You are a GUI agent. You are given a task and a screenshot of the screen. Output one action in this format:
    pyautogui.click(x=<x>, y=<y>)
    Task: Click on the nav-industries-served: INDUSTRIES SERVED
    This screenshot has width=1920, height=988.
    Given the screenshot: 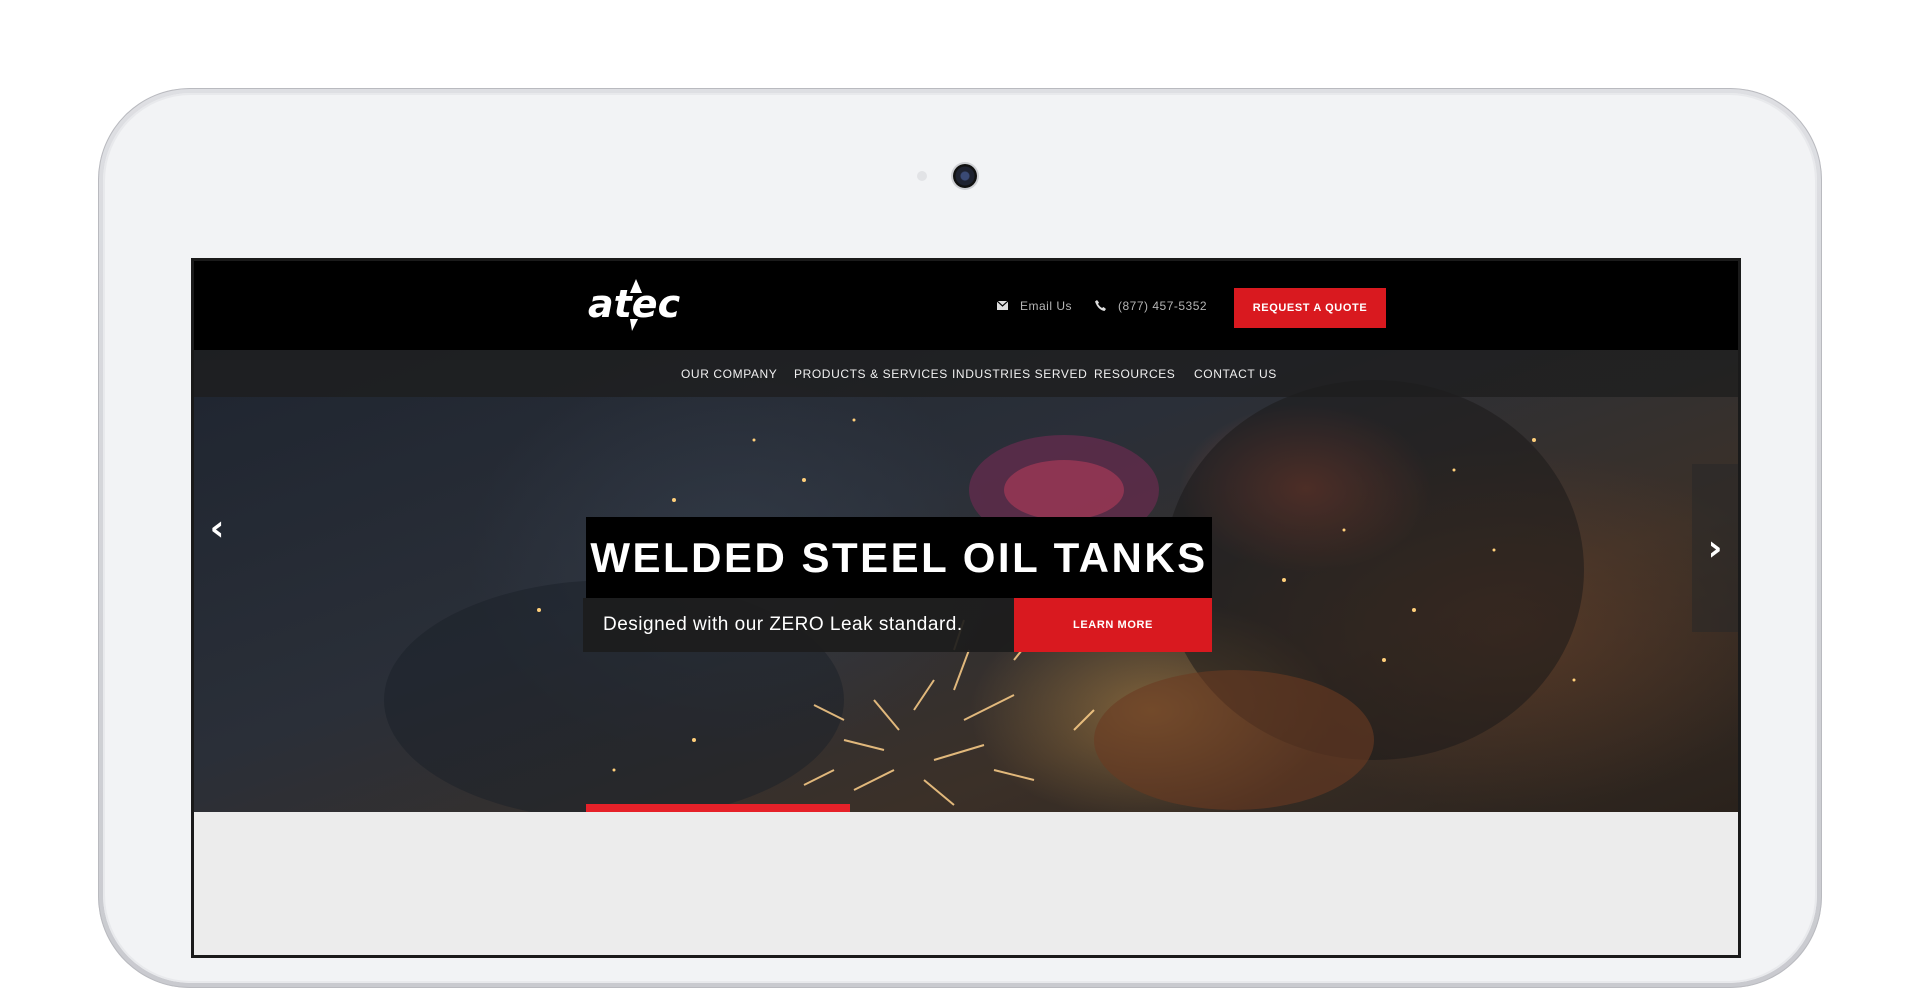 What is the action you would take?
    pyautogui.click(x=1019, y=373)
    